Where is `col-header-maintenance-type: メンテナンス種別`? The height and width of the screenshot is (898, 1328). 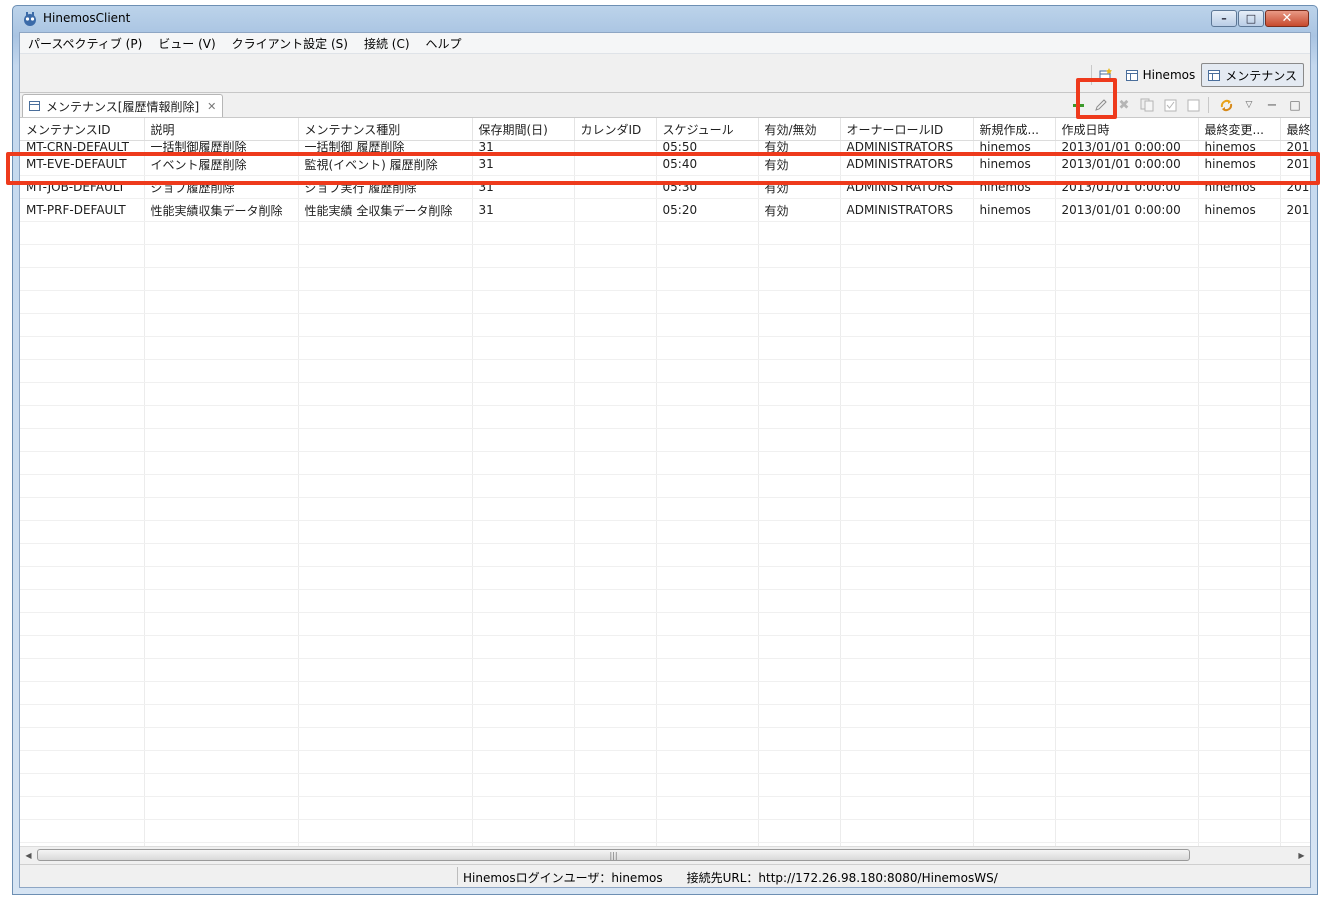 col-header-maintenance-type: メンテナンス種別 is located at coordinates (385, 129).